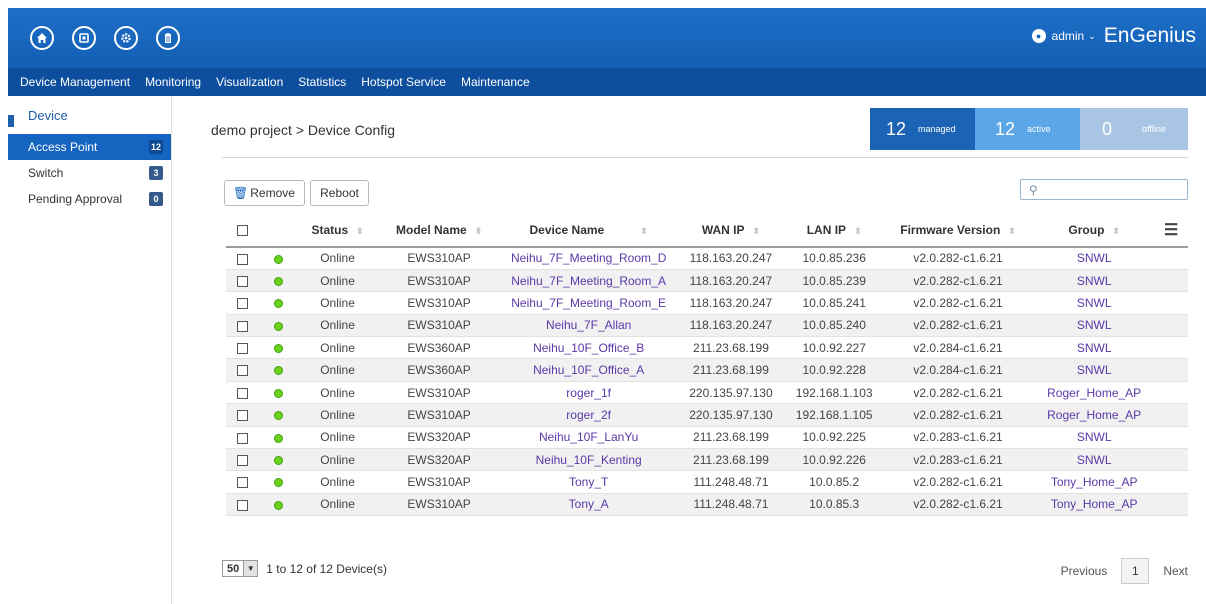  I want to click on device-name-link: Neihu_10F_Office_B, so click(588, 348).